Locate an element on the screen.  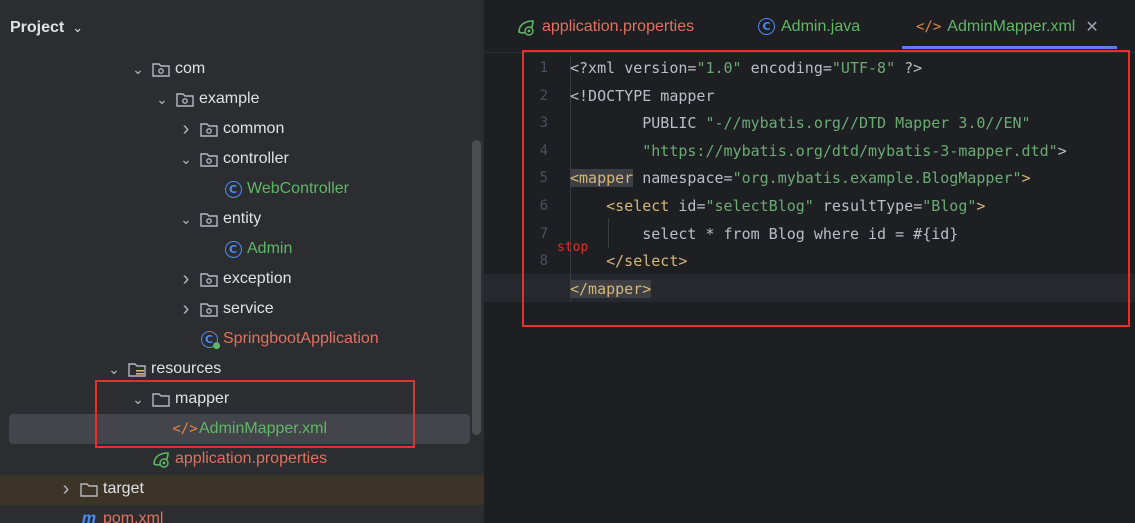
tree-item: › exception is located at coordinates (242, 279).